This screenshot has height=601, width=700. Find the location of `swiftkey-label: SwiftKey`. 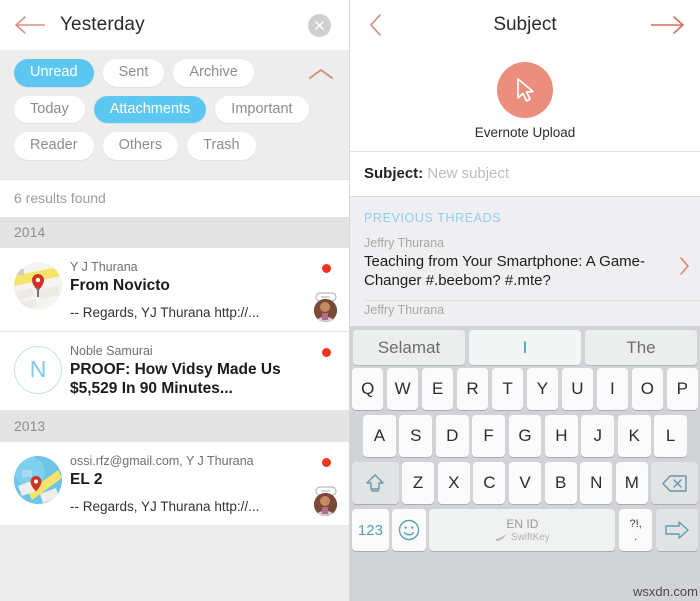

swiftkey-label: SwiftKey is located at coordinates (530, 537).